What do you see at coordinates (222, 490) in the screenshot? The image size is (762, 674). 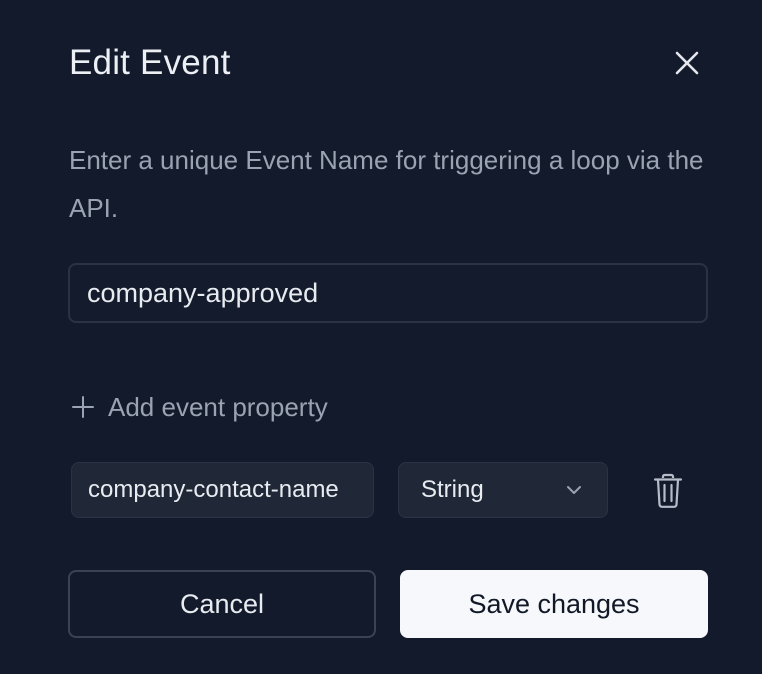 I see `property-name-input` at bounding box center [222, 490].